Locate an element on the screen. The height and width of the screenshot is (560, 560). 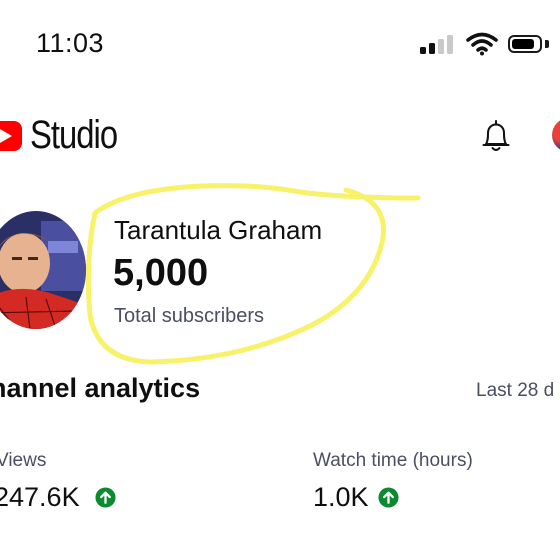
views-label: Views is located at coordinates (23, 460).